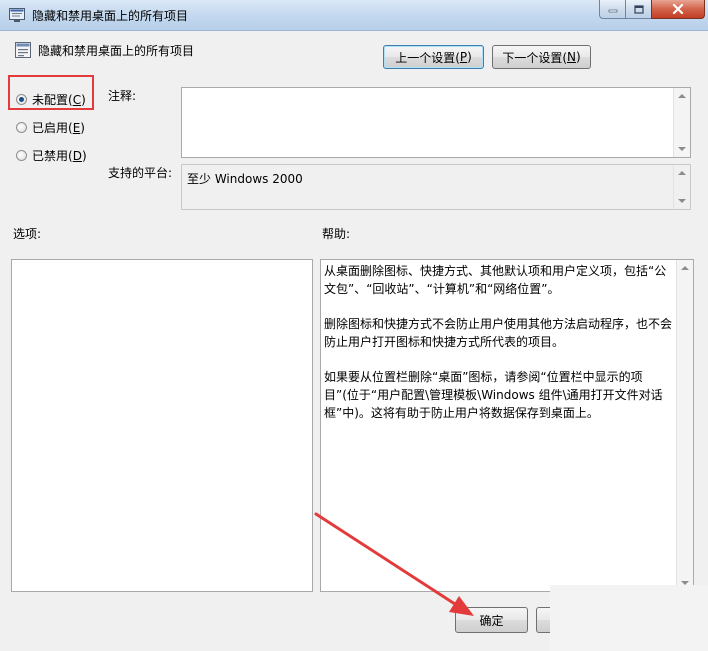 The image size is (708, 651). I want to click on maximize-button, so click(638, 9).